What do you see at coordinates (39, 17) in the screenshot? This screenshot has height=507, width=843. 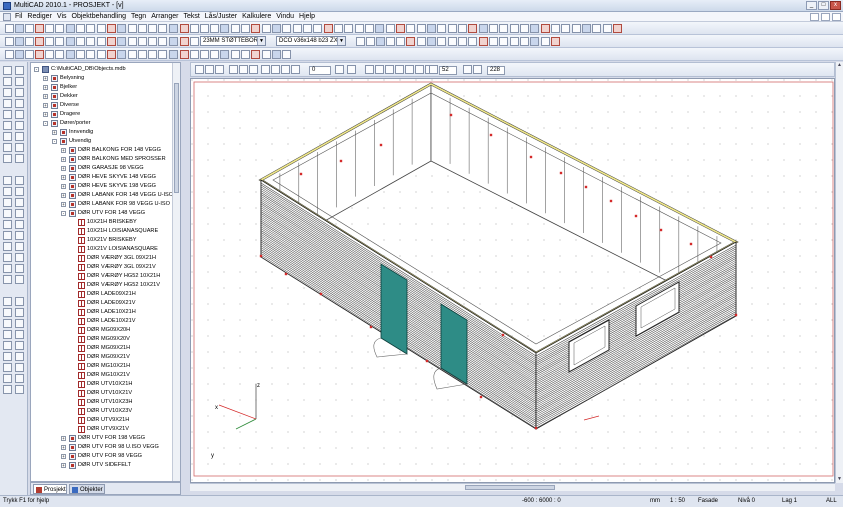 I see `menu-rediger: Rediger` at bounding box center [39, 17].